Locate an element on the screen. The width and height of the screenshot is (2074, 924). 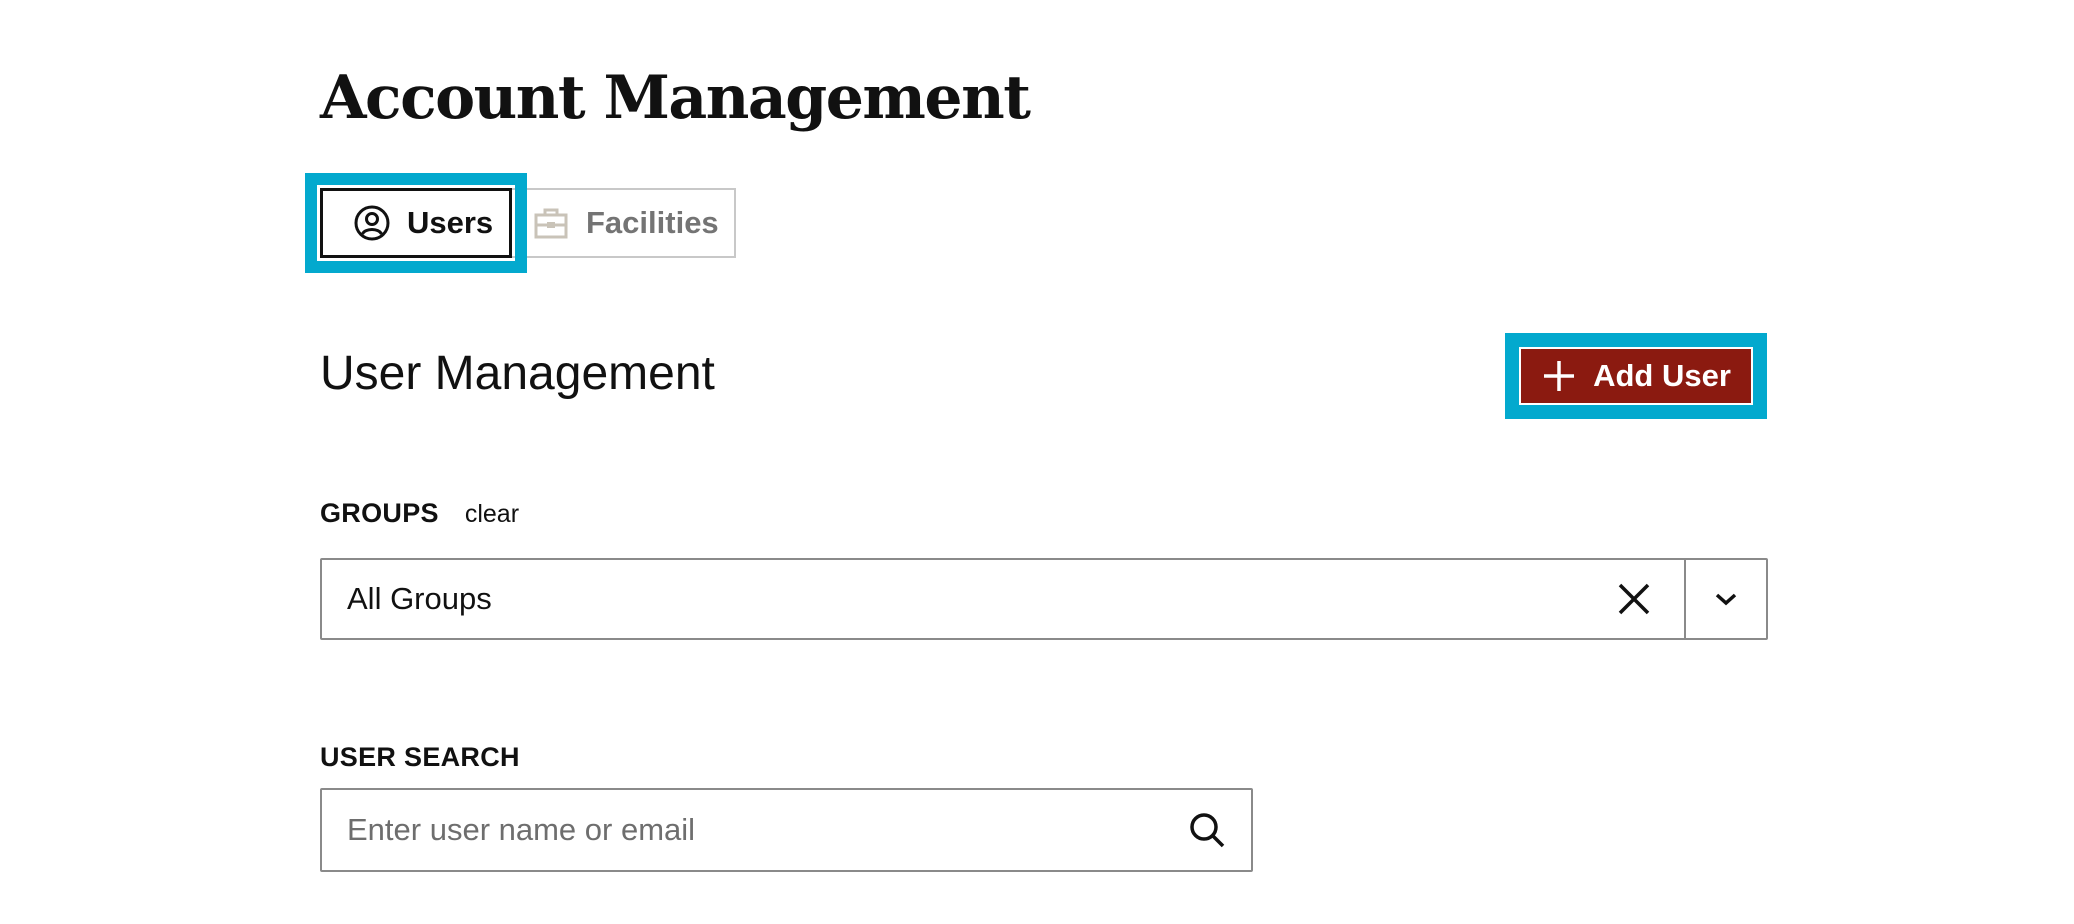
user-search-box is located at coordinates (786, 830).